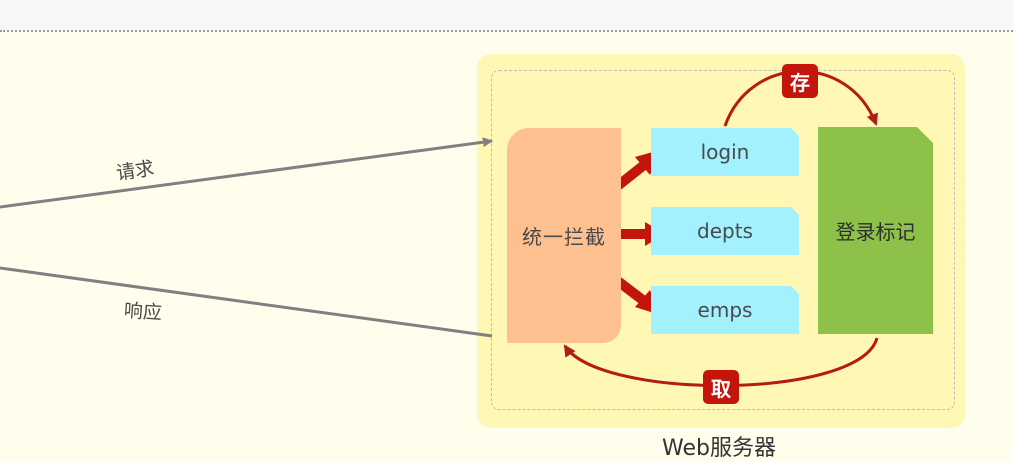  What do you see at coordinates (135, 171) in the screenshot?
I see `request-label: 请求` at bounding box center [135, 171].